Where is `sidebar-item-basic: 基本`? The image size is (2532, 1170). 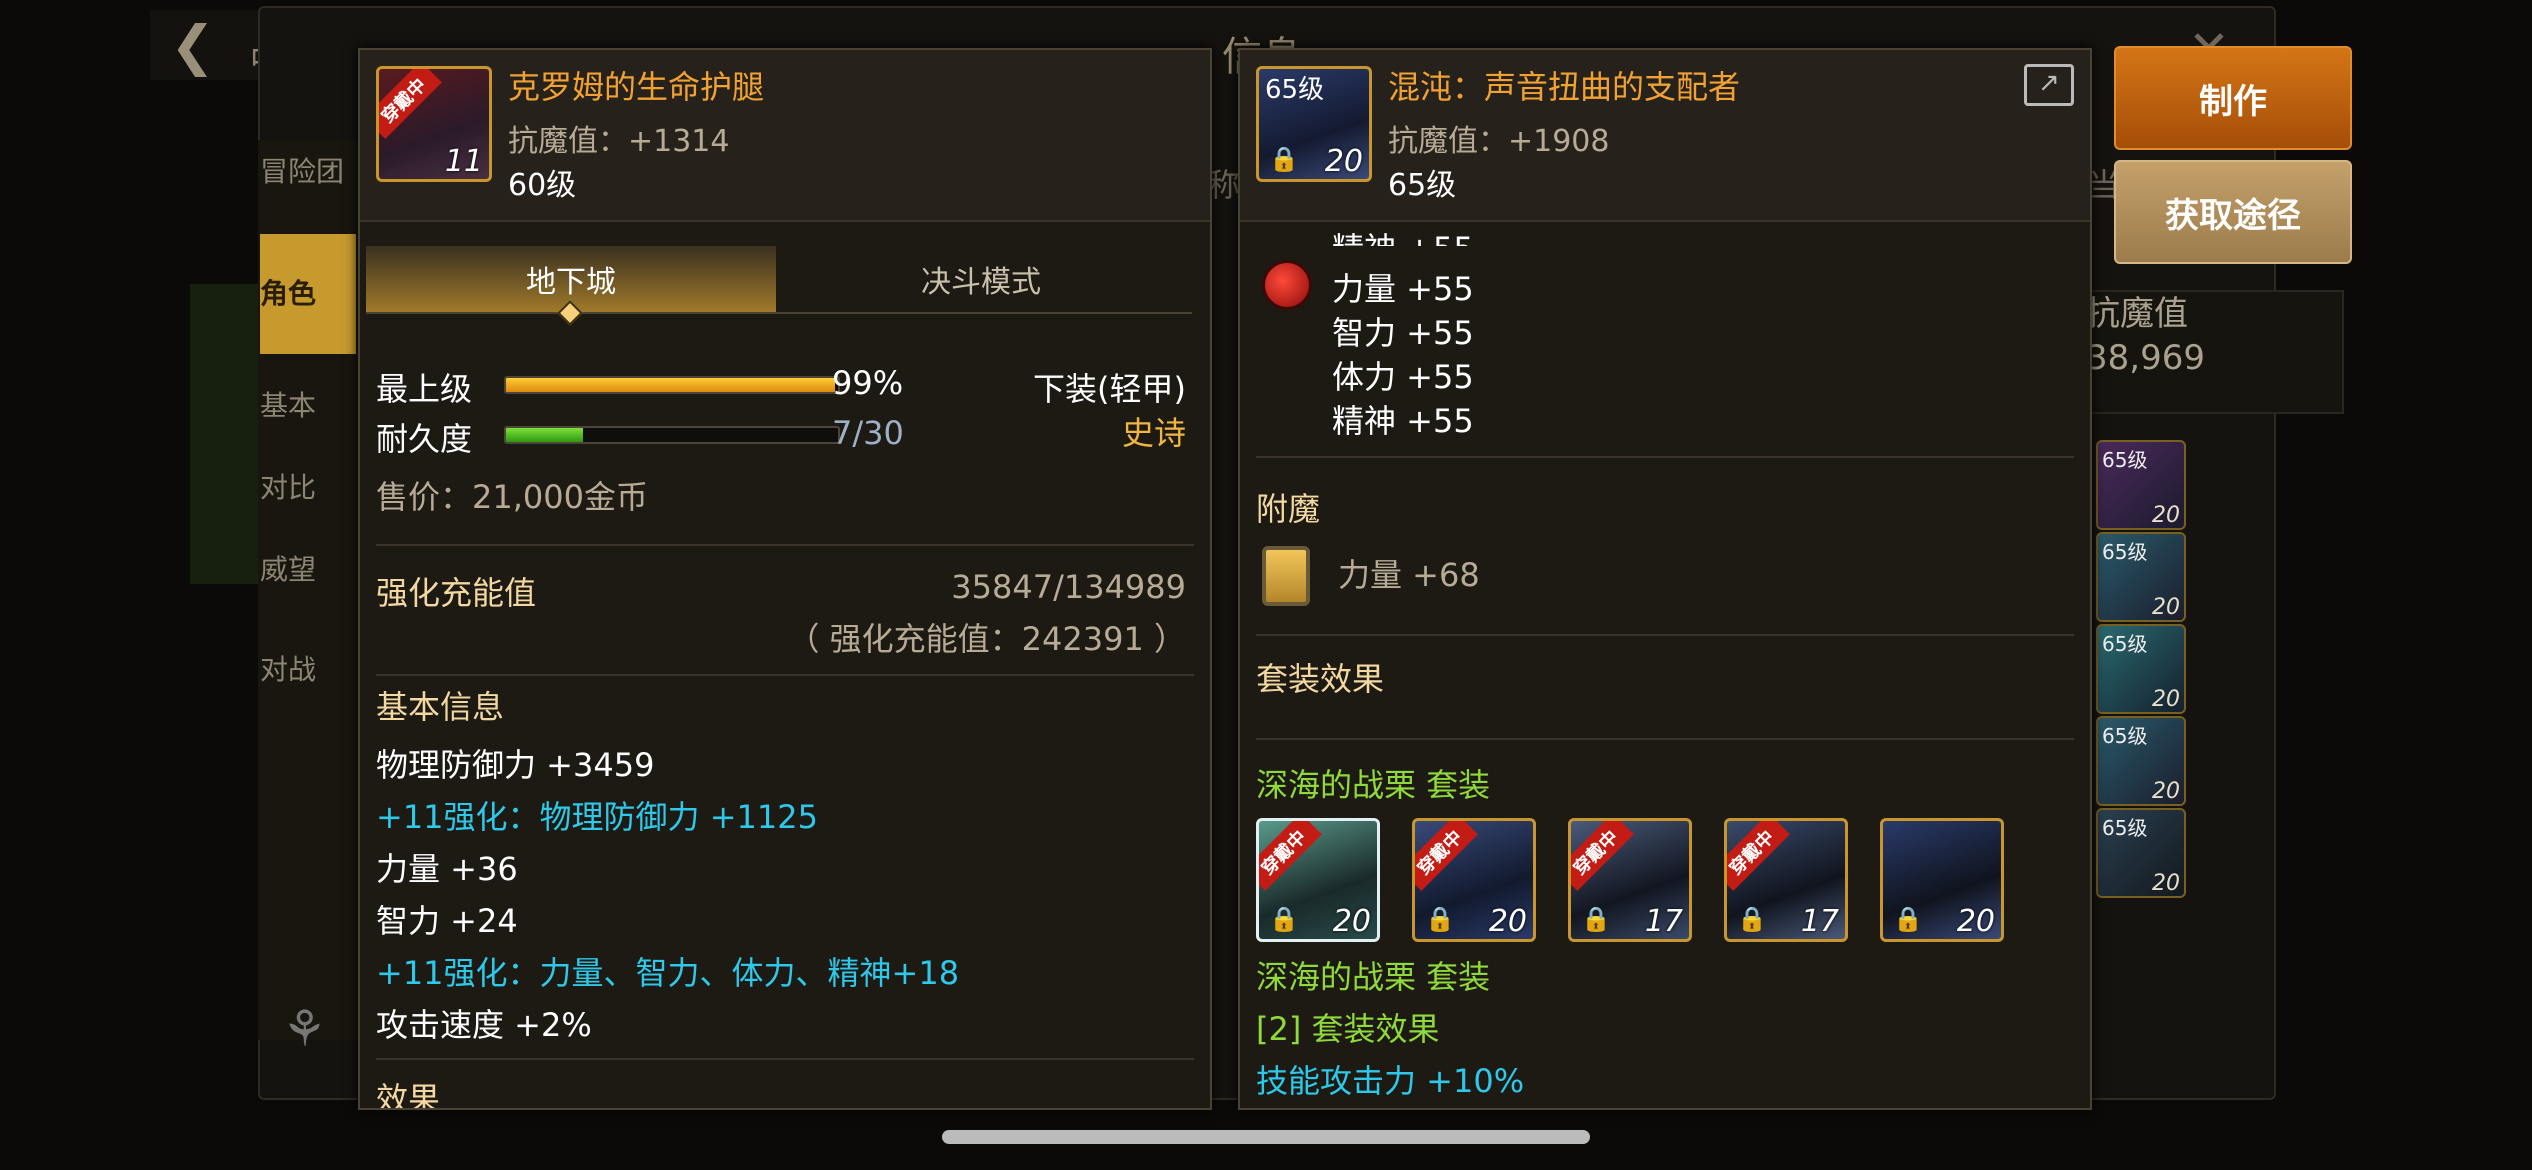
sidebar-item-basic: 基本 is located at coordinates (308, 404).